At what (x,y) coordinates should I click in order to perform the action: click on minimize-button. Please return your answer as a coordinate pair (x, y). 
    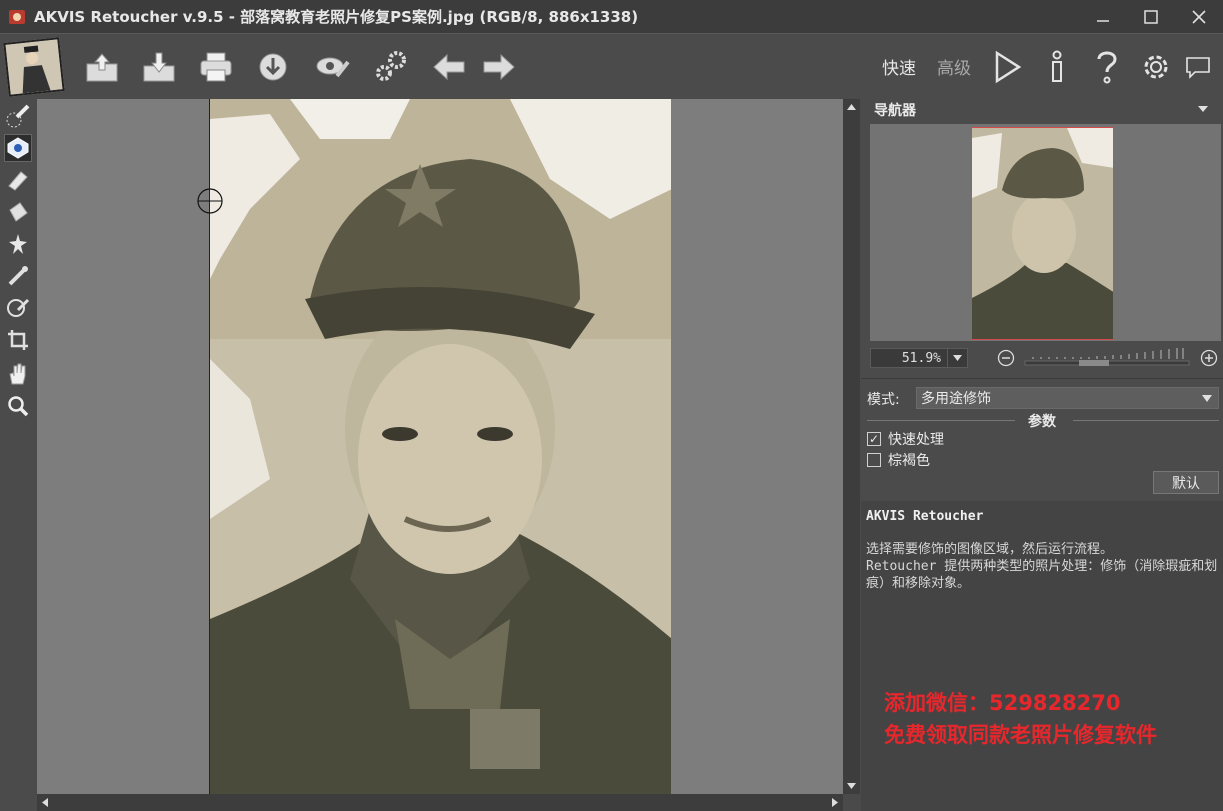
    Looking at the image, I should click on (1103, 16).